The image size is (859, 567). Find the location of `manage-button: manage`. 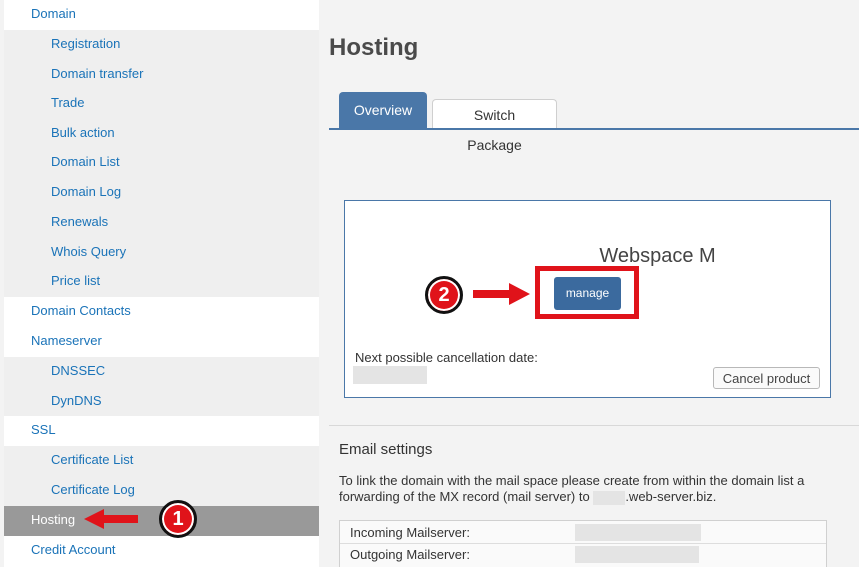

manage-button: manage is located at coordinates (587, 293).